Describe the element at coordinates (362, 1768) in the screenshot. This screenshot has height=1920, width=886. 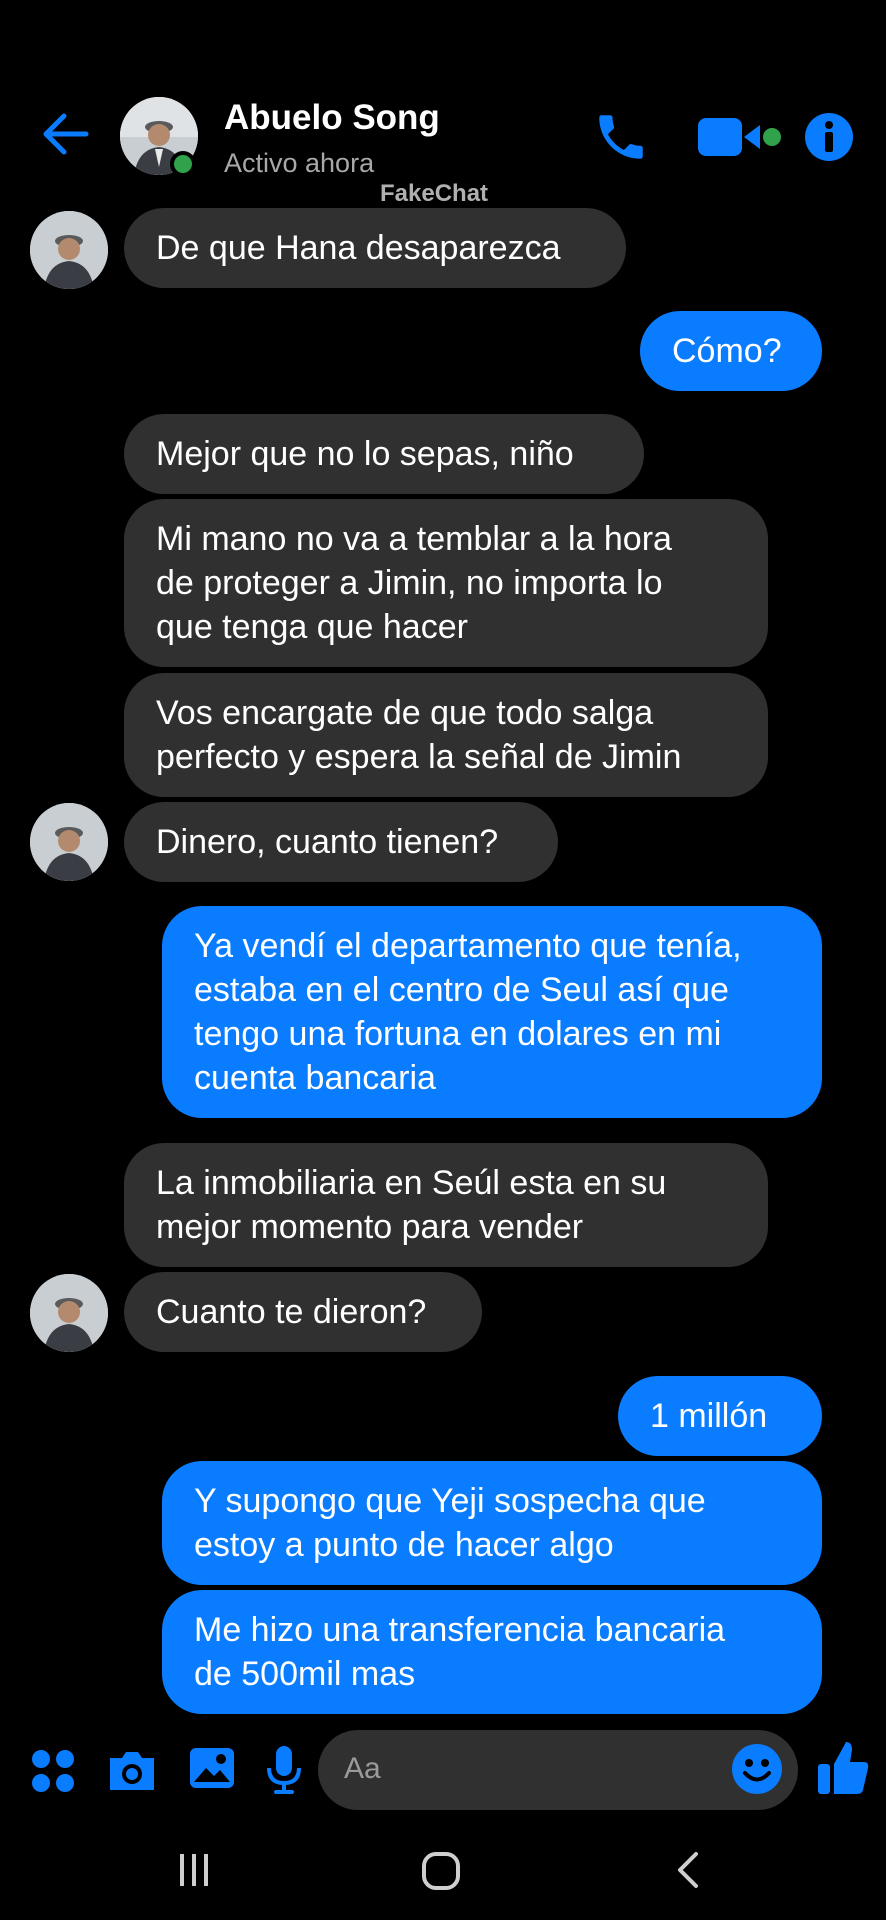
I see `message-input-placeholder: Aa` at that location.